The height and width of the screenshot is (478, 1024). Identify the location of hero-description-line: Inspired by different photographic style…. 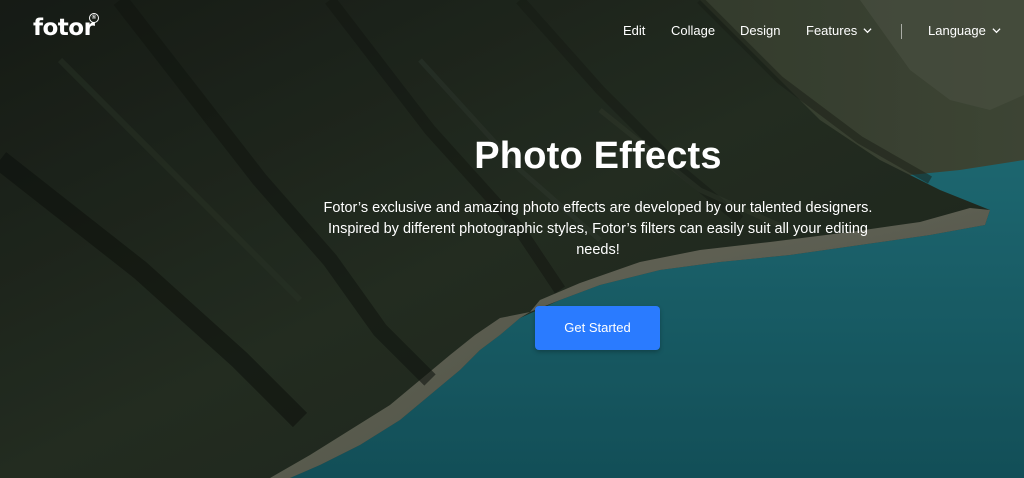
(598, 229).